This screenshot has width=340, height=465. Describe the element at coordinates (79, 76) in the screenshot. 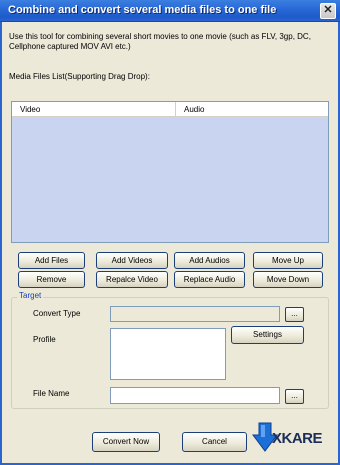

I see `media-list-label: Media Files List(Supporting Drag Drop):` at that location.